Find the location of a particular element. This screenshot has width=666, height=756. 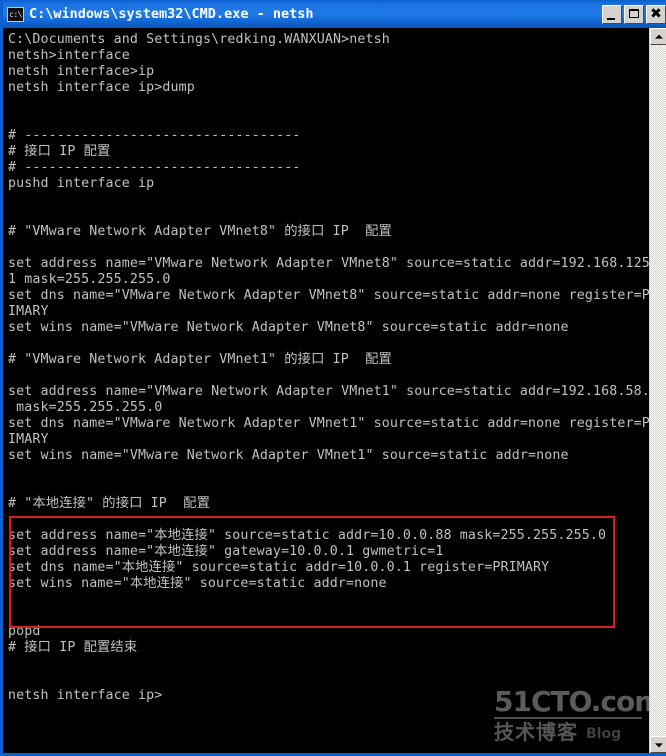

scroll-down-button is located at coordinates (658, 744).